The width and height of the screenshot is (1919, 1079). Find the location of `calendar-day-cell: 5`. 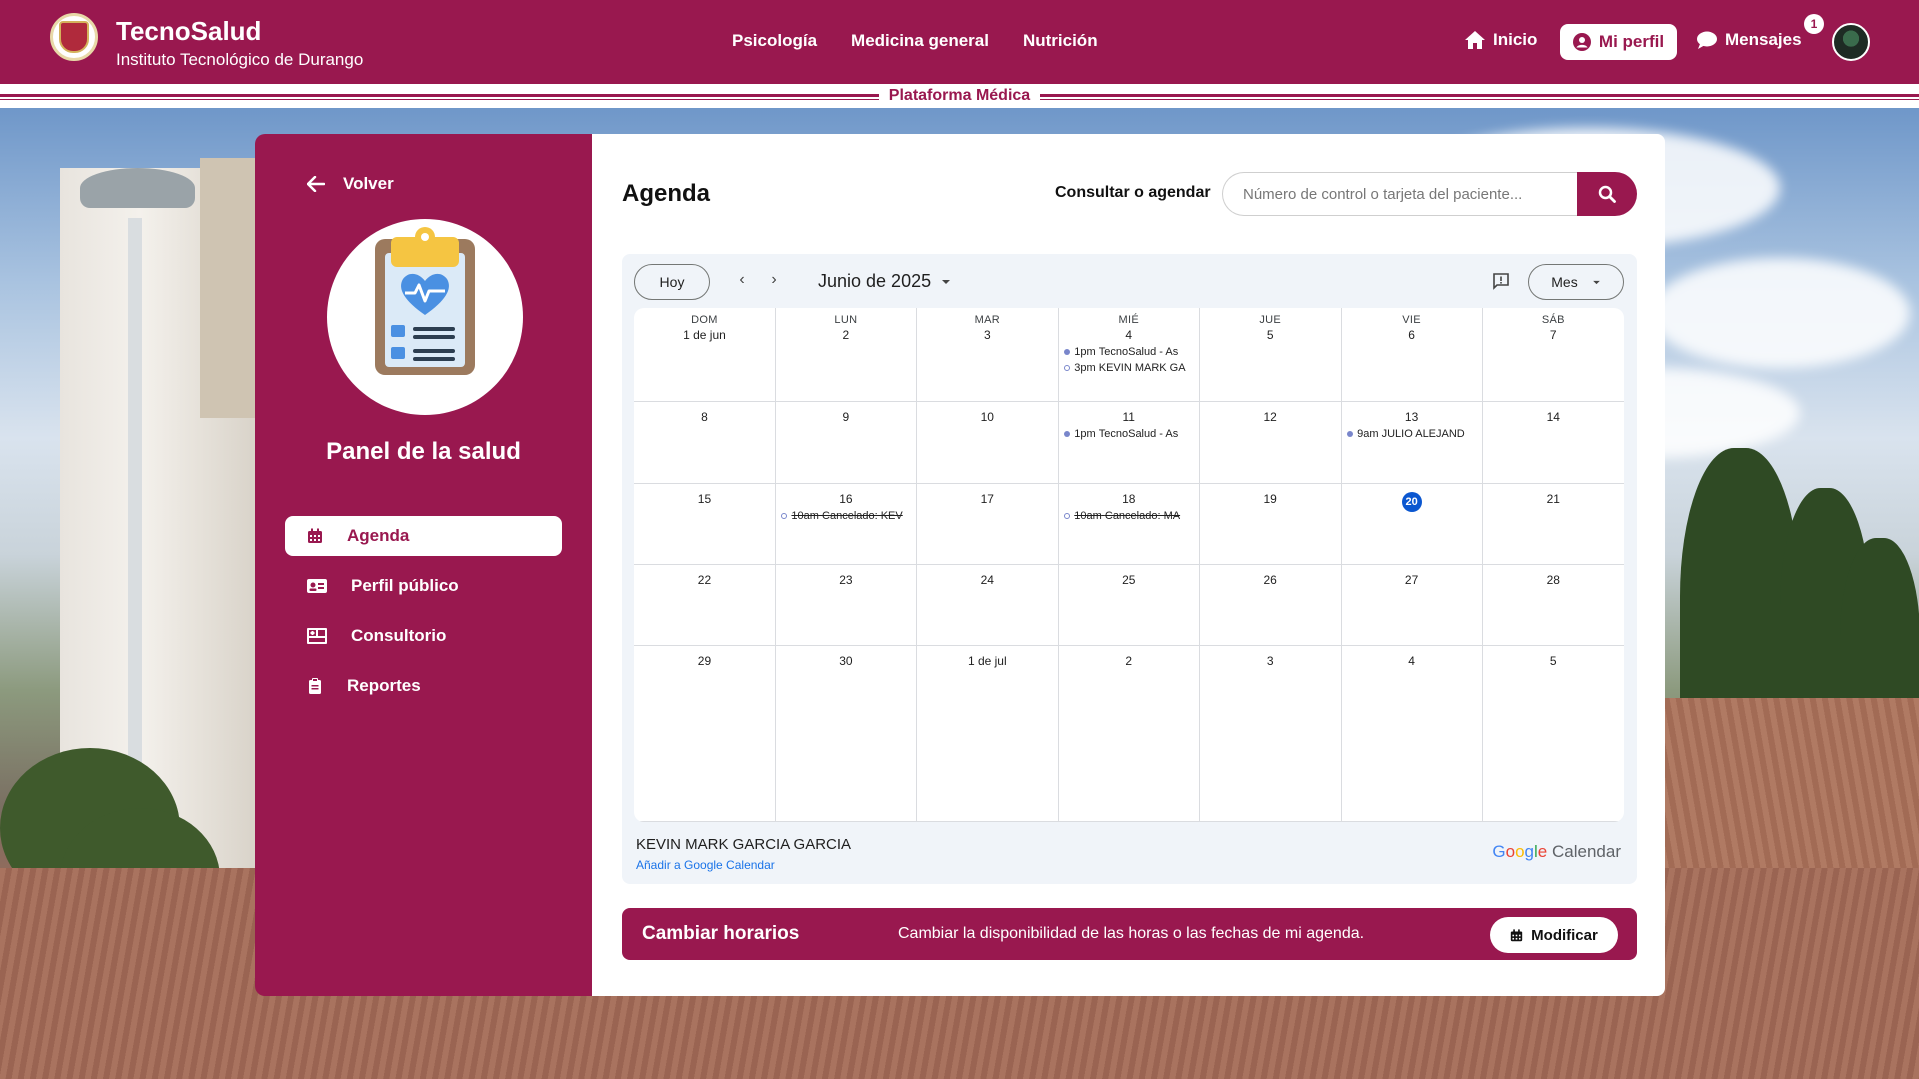

calendar-day-cell: 5 is located at coordinates (1553, 734).